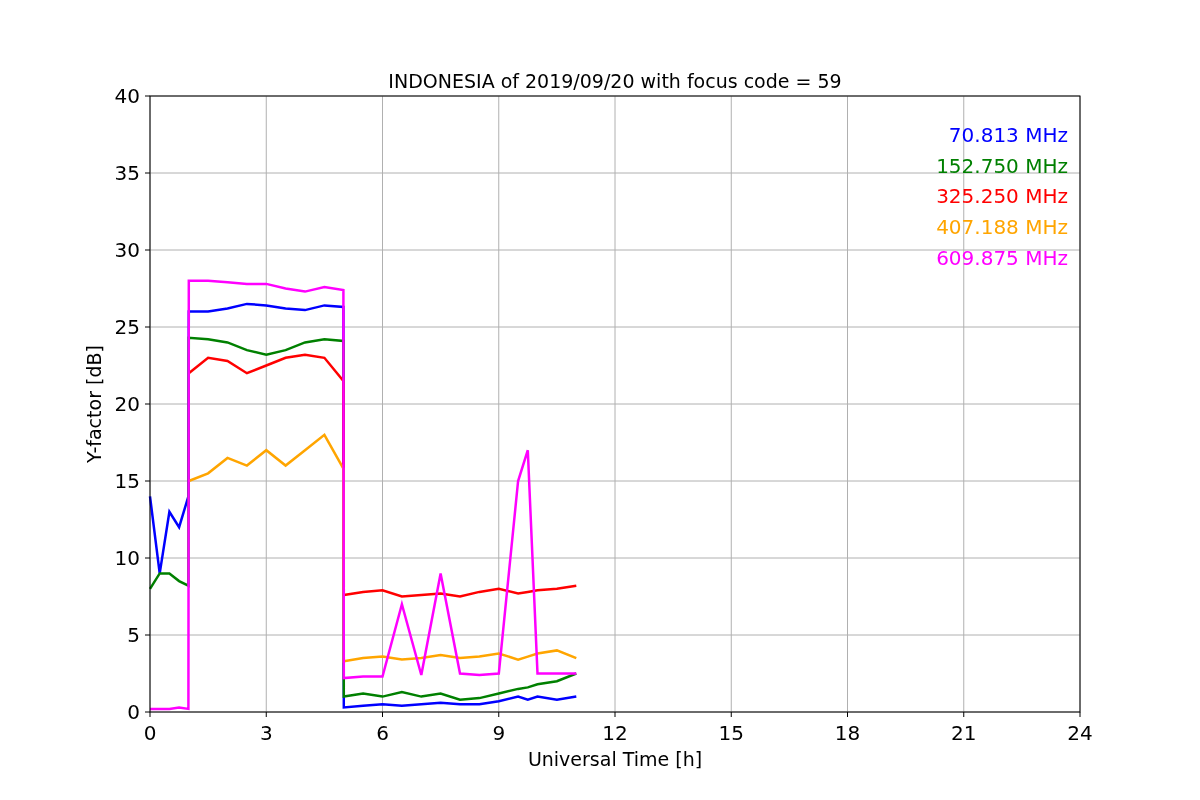 The width and height of the screenshot is (1200, 800). Describe the element at coordinates (1002, 227) in the screenshot. I see `legend-entry: 407.188 MHz` at that location.